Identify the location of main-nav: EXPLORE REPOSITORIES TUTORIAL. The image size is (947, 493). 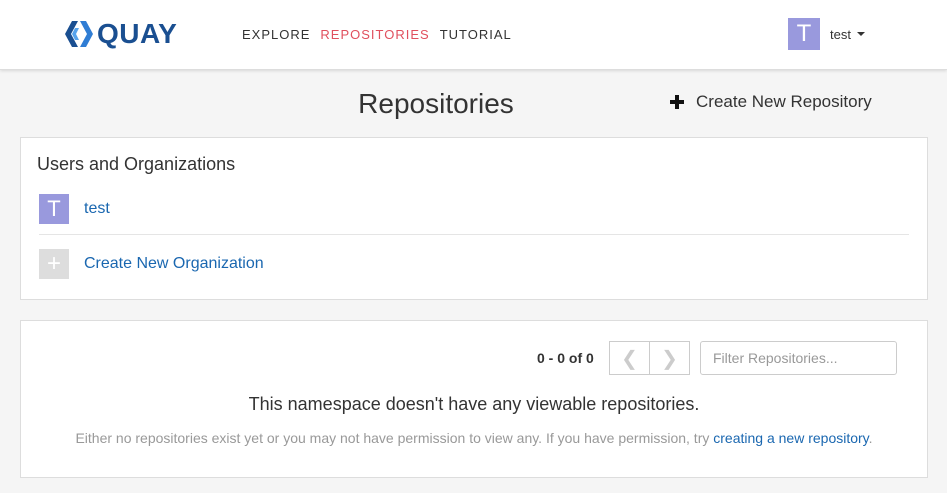
(382, 35).